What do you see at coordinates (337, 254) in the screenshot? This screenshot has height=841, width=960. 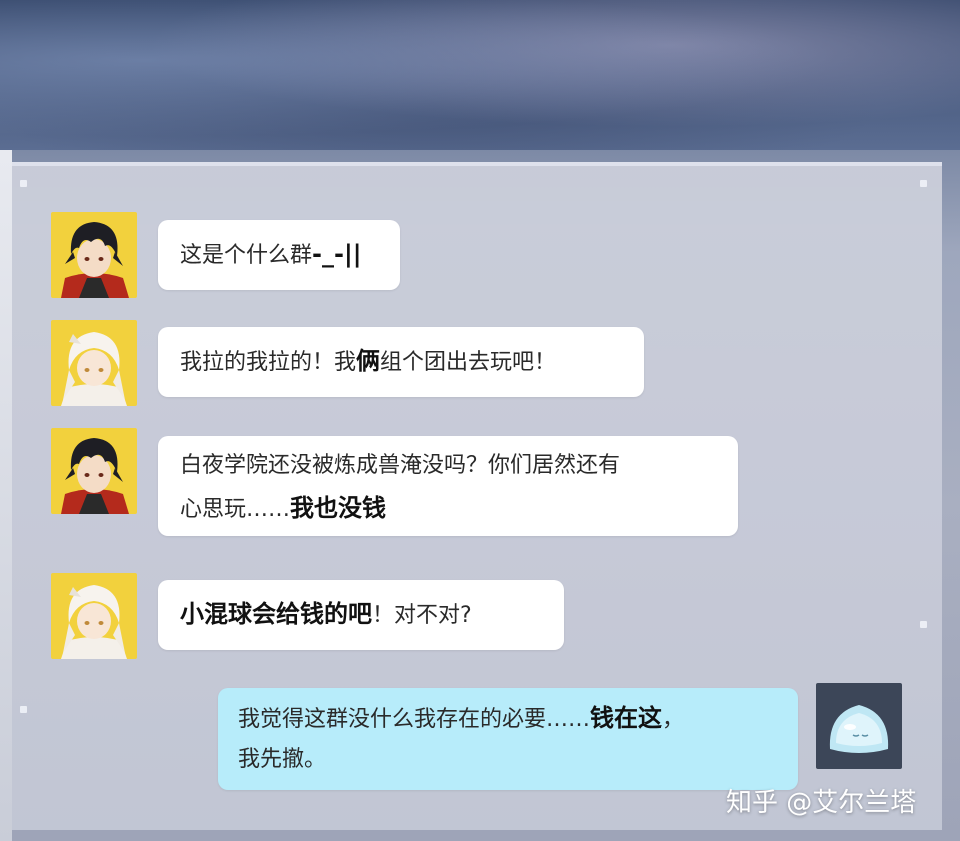 I see `message-text-strong: -_-||` at bounding box center [337, 254].